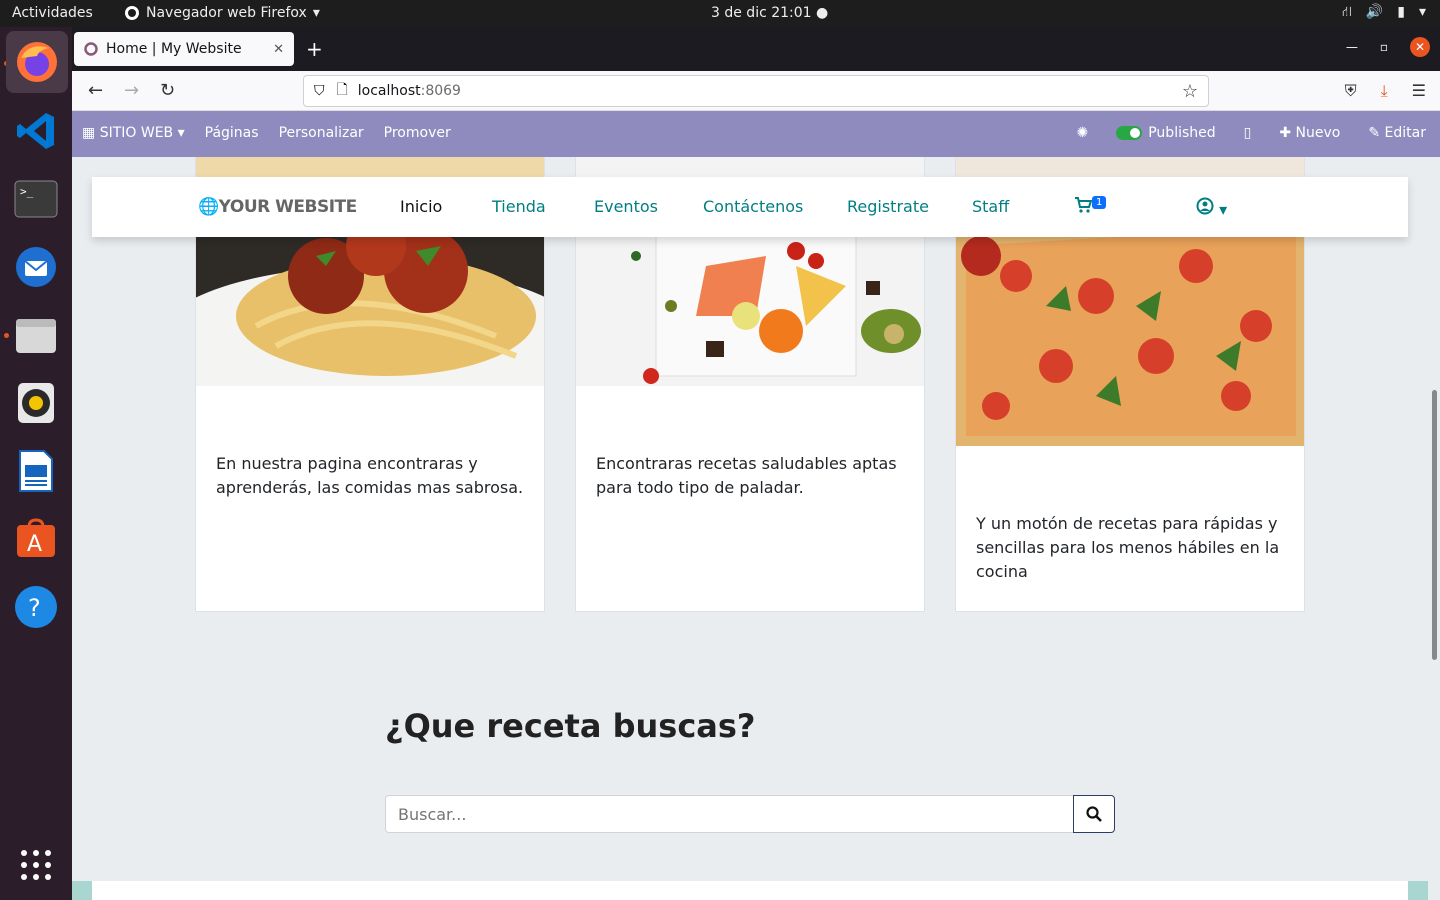 This screenshot has height=900, width=1440. What do you see at coordinates (278, 49) in the screenshot?
I see `close-tab-icon: ✕` at bounding box center [278, 49].